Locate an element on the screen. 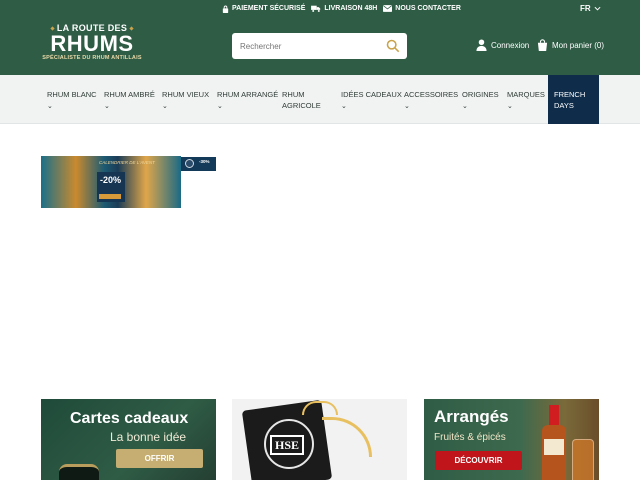 This screenshot has height=480, width=640. discover-button: DÉCOUVRIR is located at coordinates (478, 460).